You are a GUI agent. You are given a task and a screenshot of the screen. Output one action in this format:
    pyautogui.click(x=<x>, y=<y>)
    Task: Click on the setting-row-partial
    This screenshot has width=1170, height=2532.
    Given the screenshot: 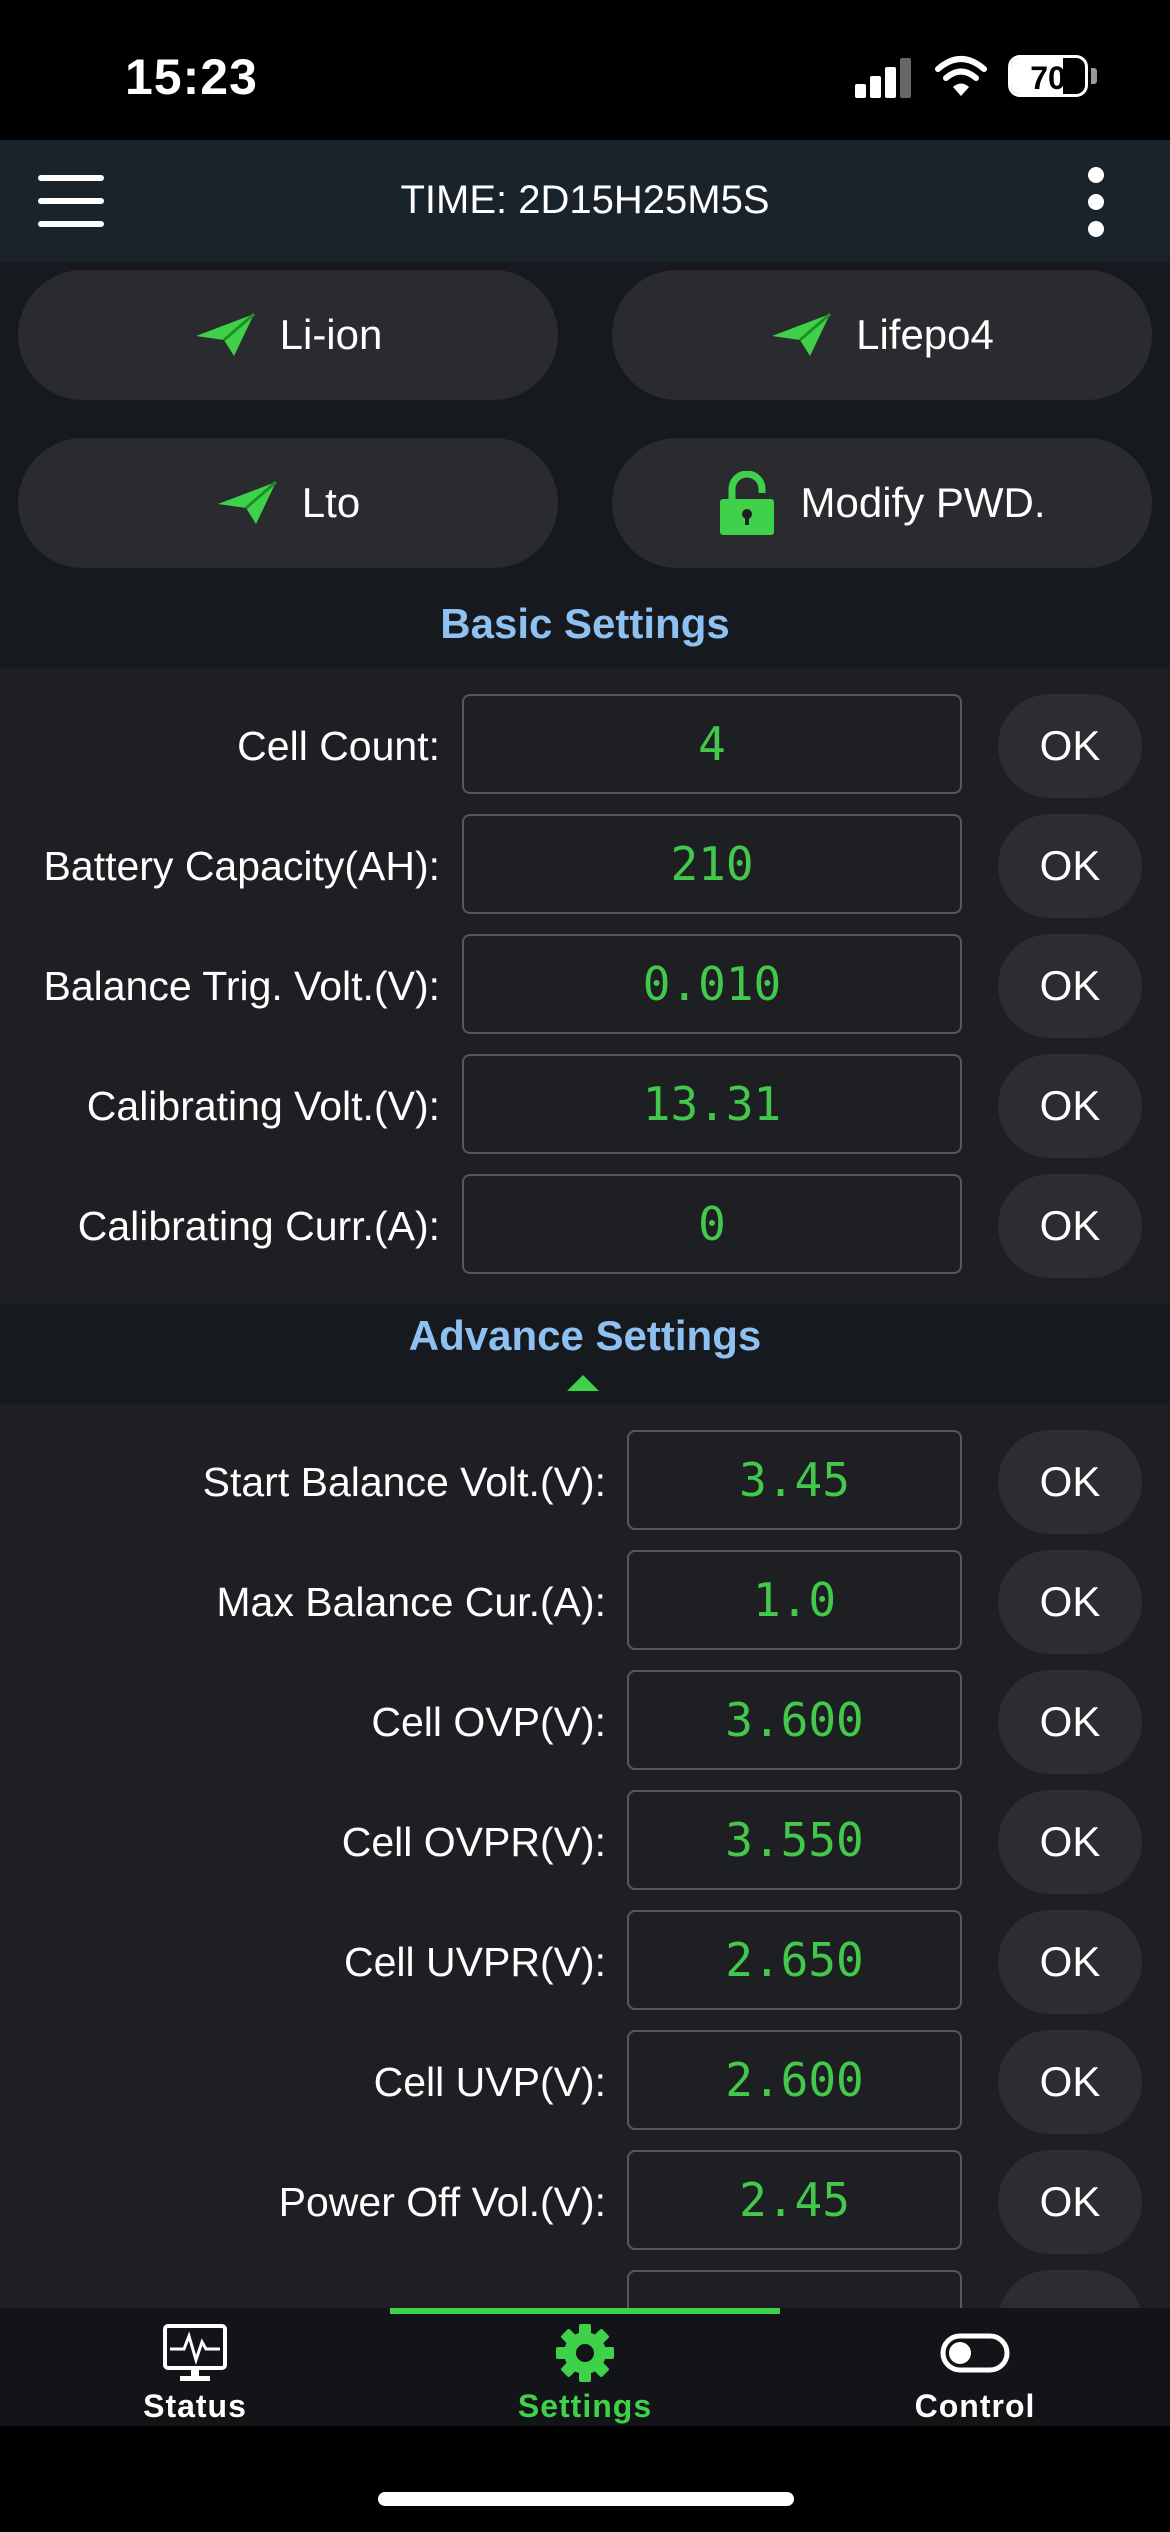 What is the action you would take?
    pyautogui.click(x=585, y=2289)
    